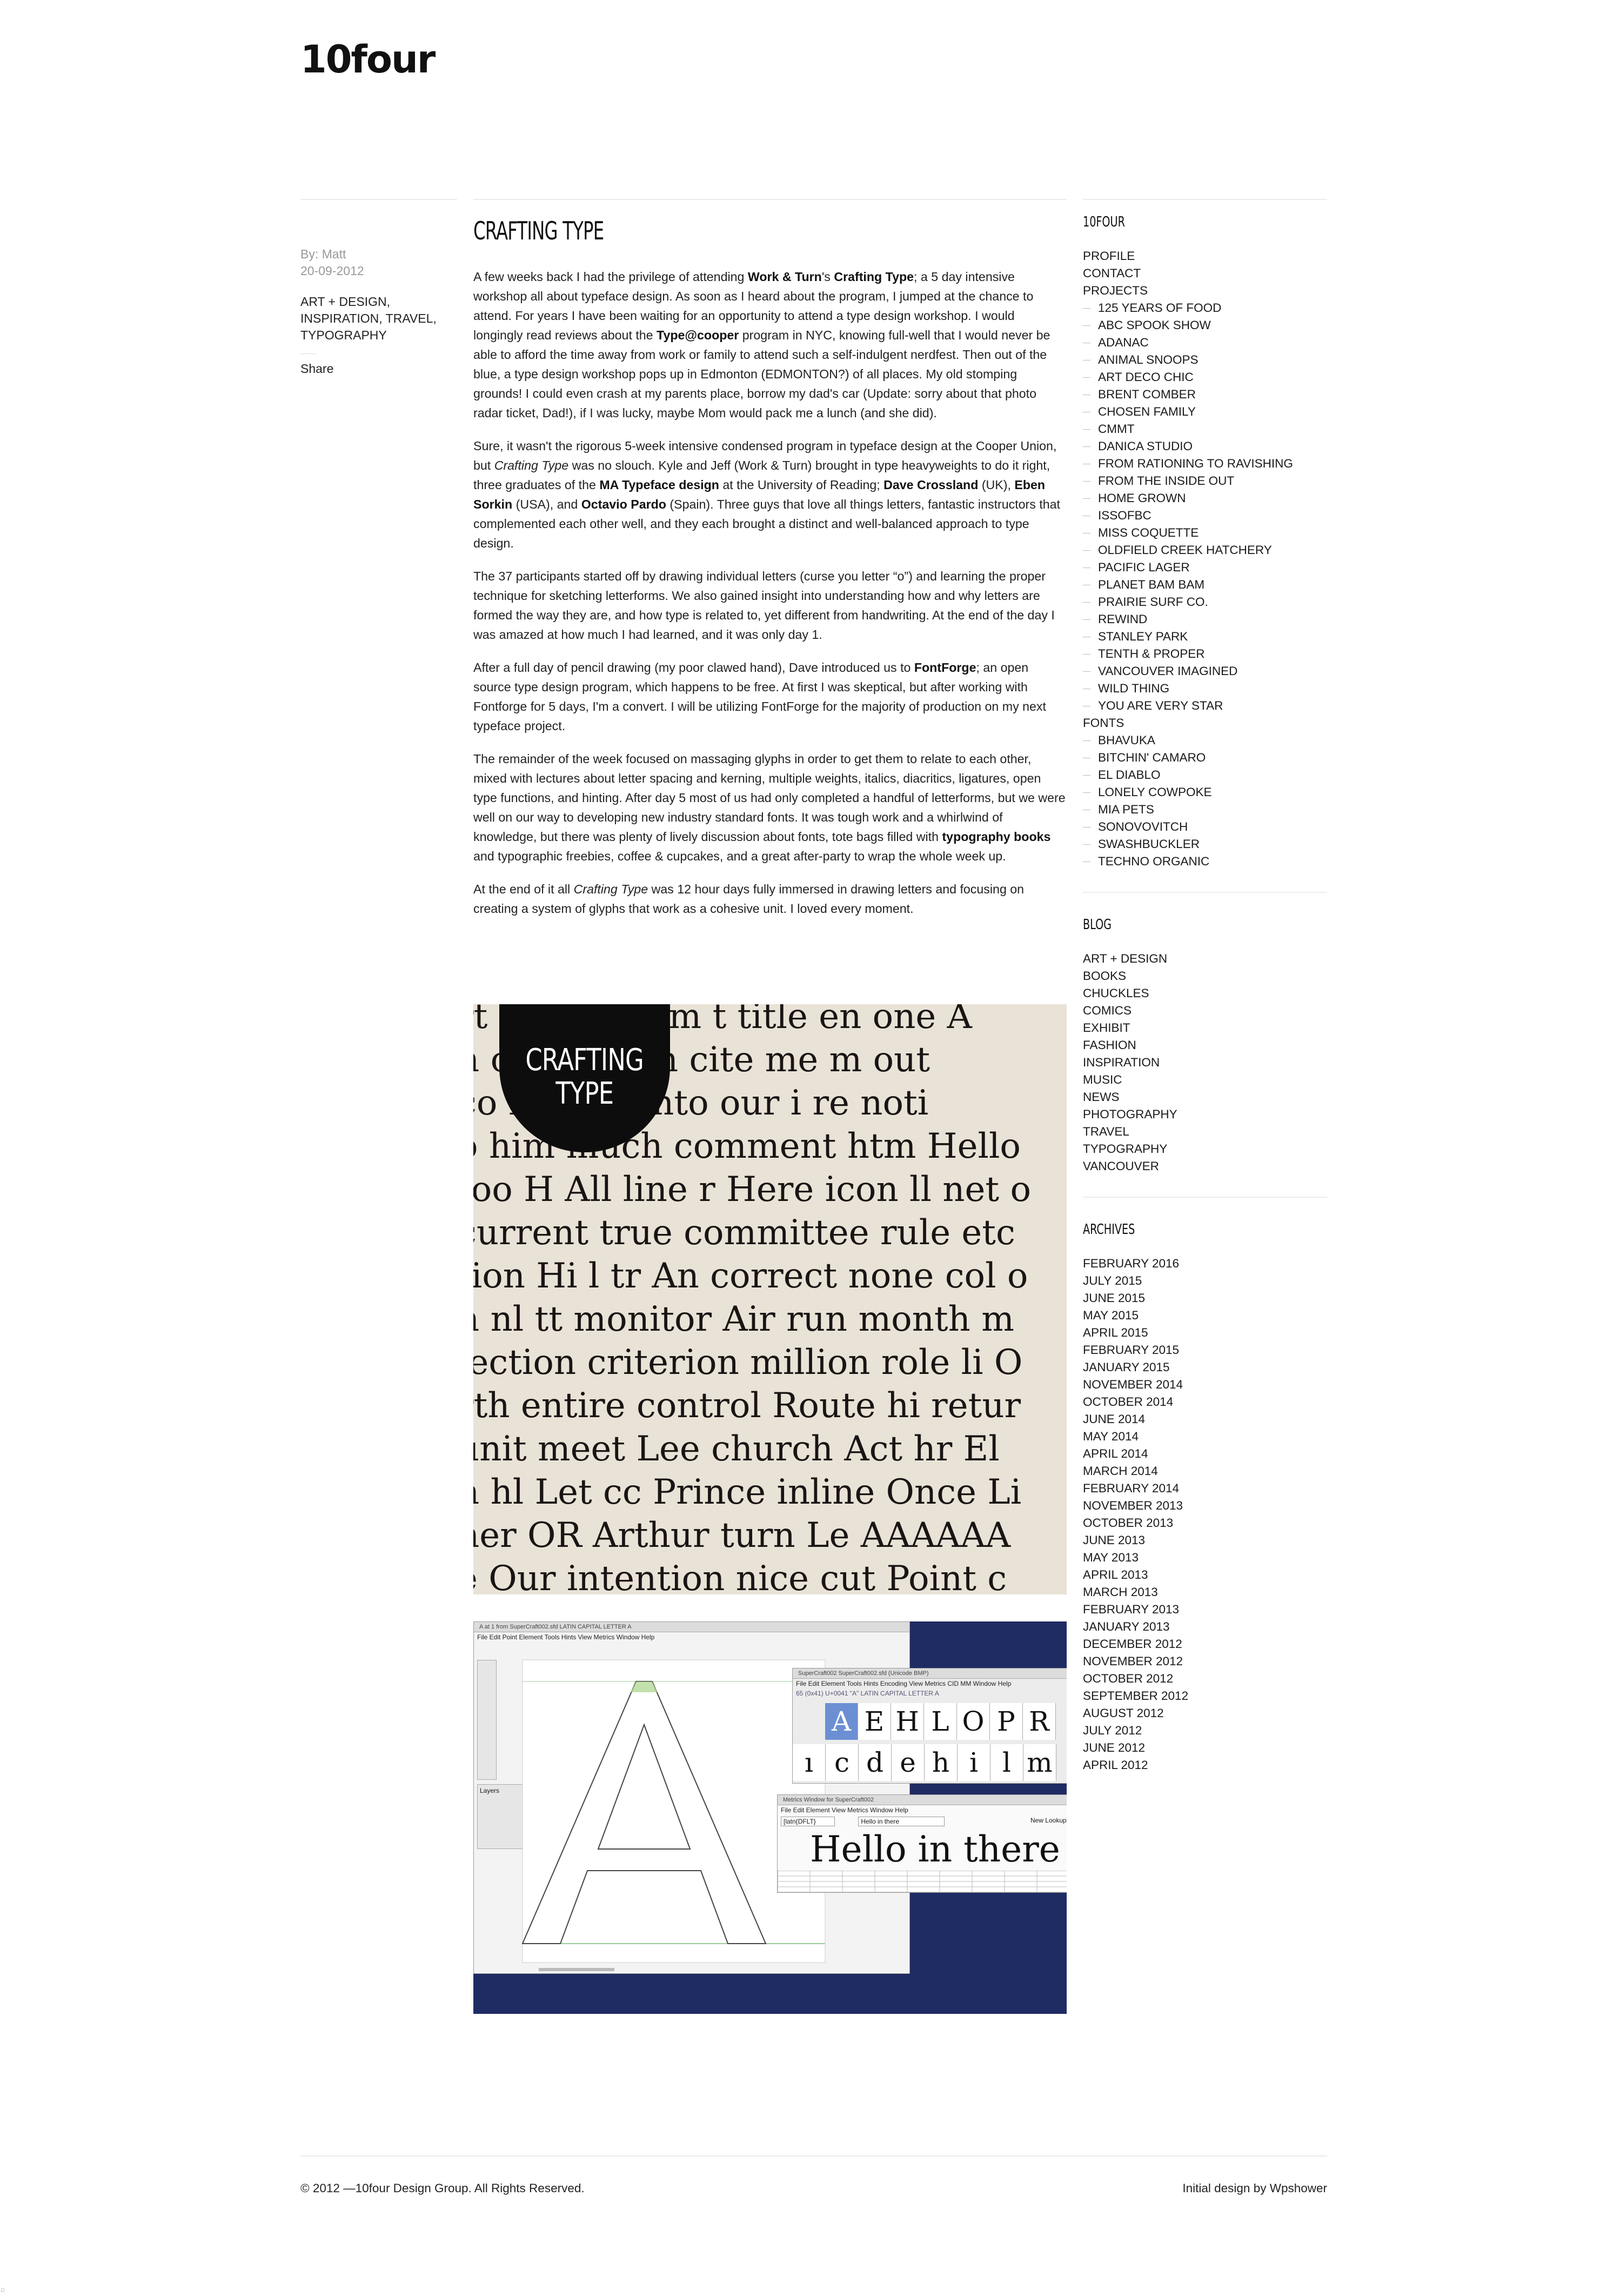 This screenshot has width=1620, height=2296. I want to click on sidebar-link: JUNE 2014, so click(1205, 1419).